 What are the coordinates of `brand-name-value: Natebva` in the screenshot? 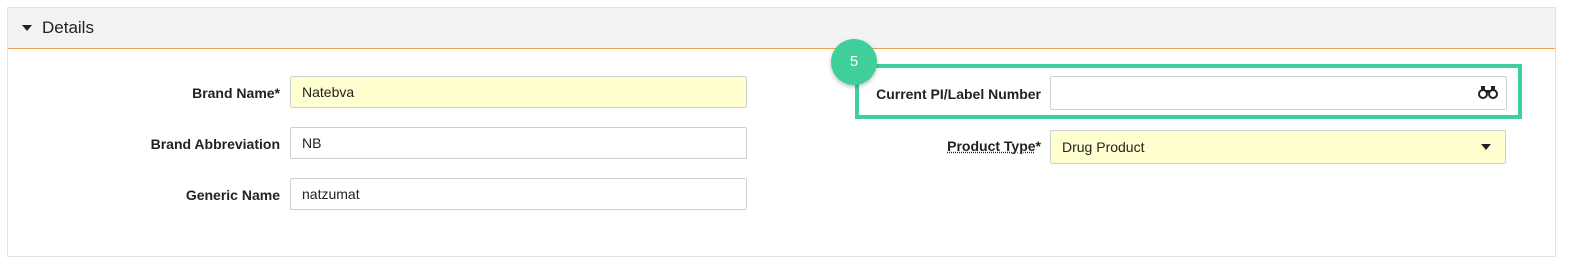 It's located at (328, 92).